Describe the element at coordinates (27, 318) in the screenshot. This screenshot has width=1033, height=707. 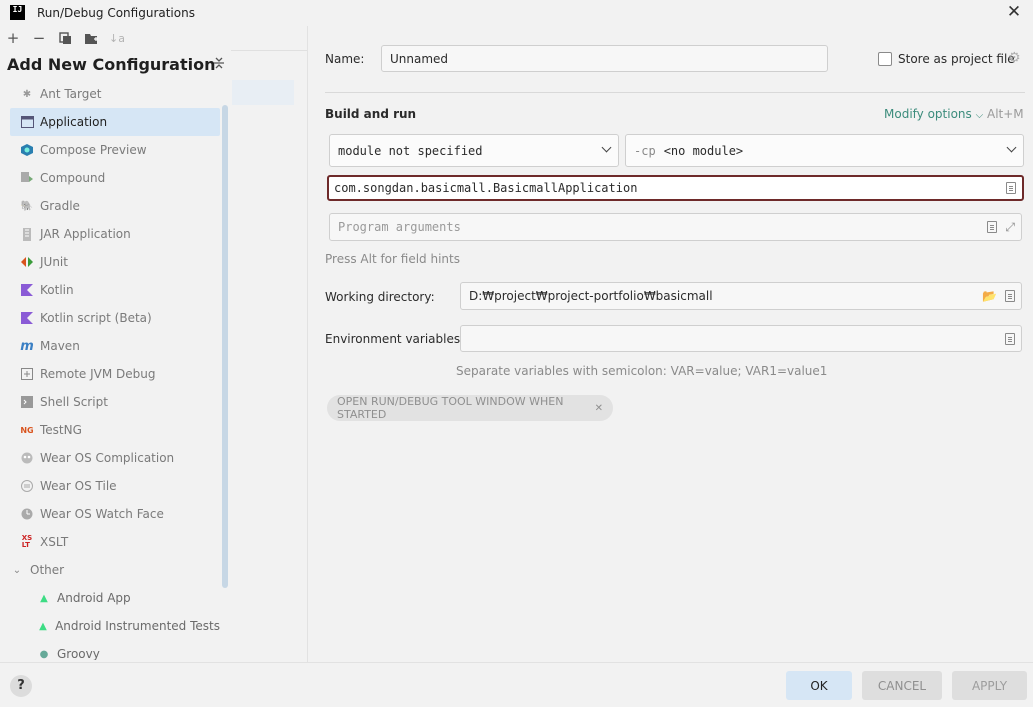
I see `kotlin-script-icon` at that location.